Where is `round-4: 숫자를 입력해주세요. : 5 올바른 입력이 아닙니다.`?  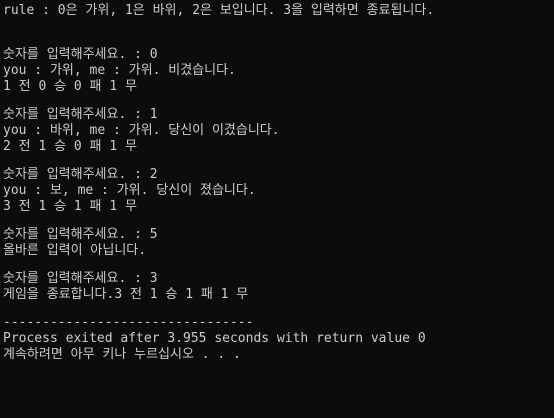
round-4: 숫자를 입력해주세요. : 5 올바른 입력이 아닙니다. is located at coordinates (278, 243).